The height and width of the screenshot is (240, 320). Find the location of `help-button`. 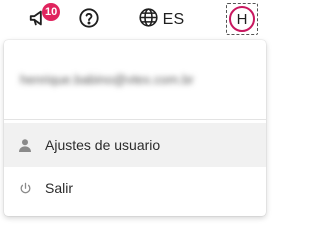

help-button is located at coordinates (89, 20).